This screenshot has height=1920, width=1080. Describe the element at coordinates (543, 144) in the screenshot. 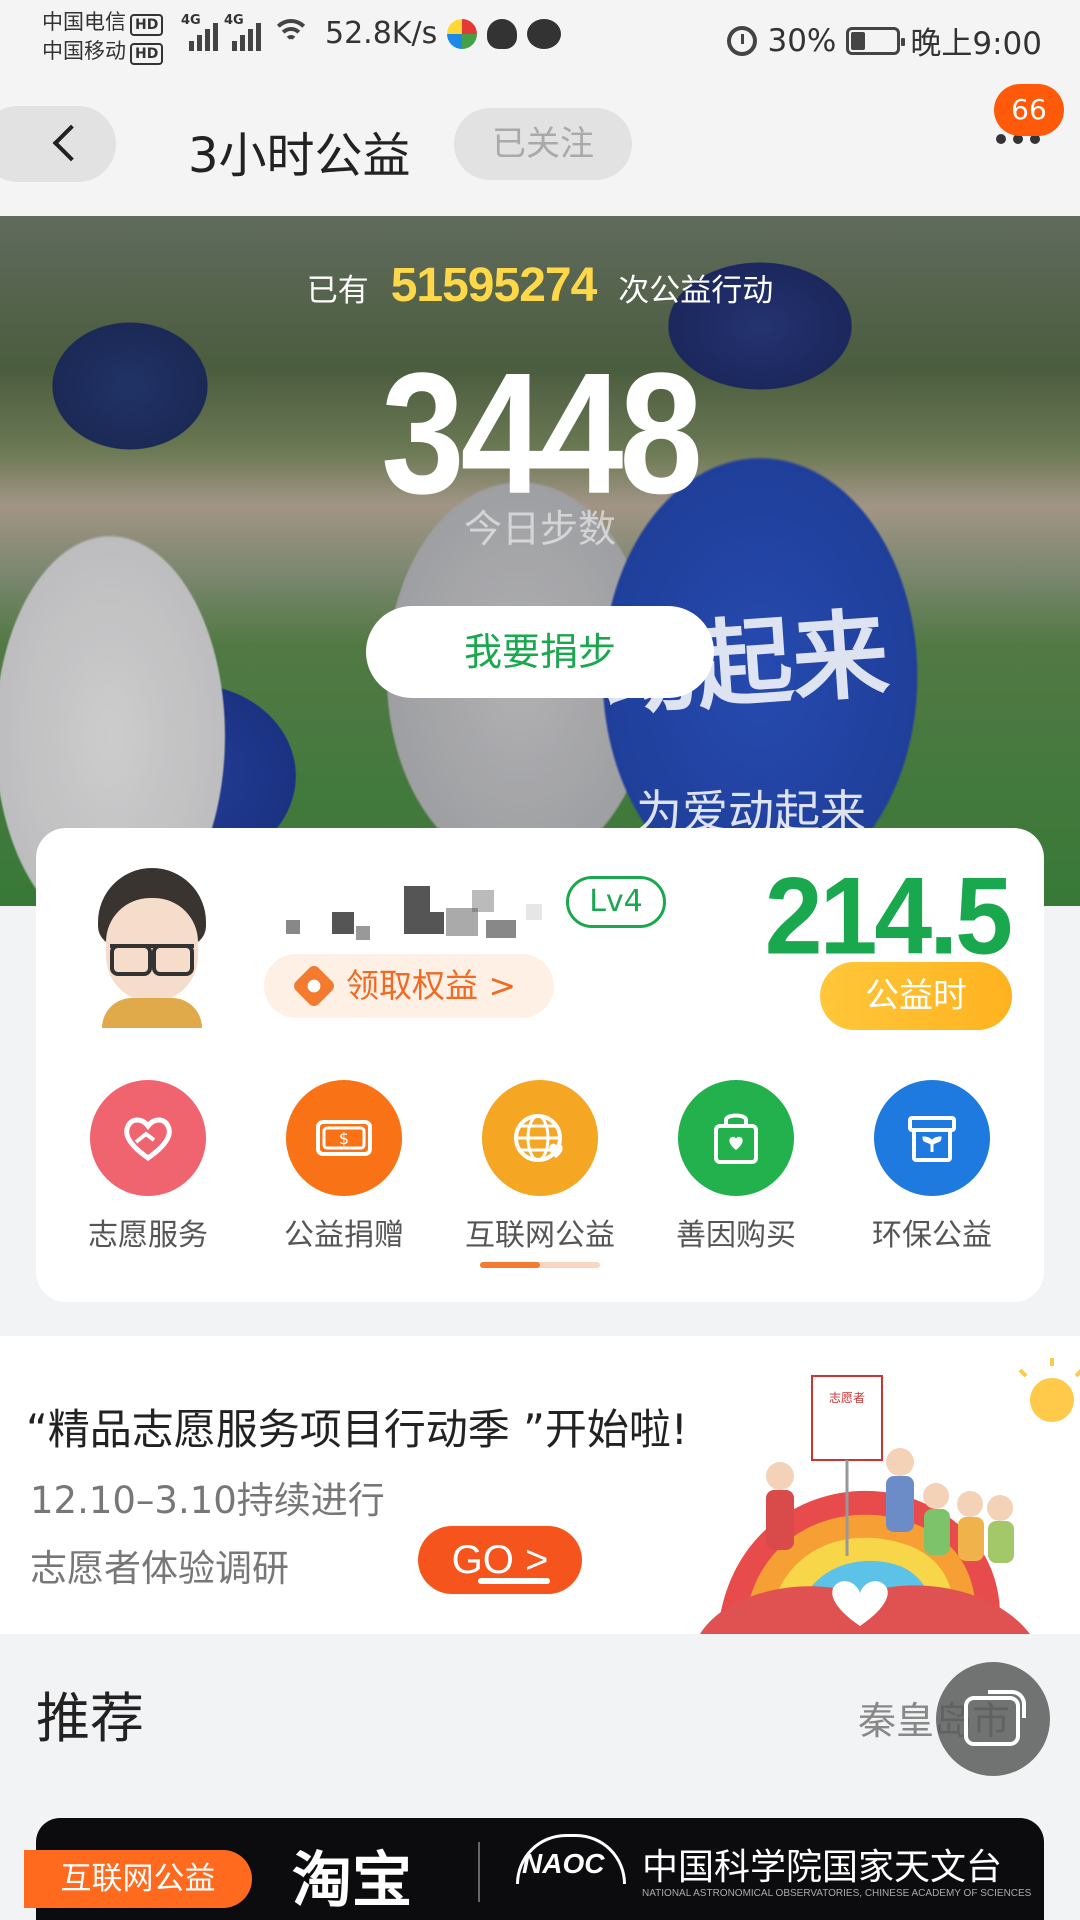

I see `follow-button: 已关注` at that location.